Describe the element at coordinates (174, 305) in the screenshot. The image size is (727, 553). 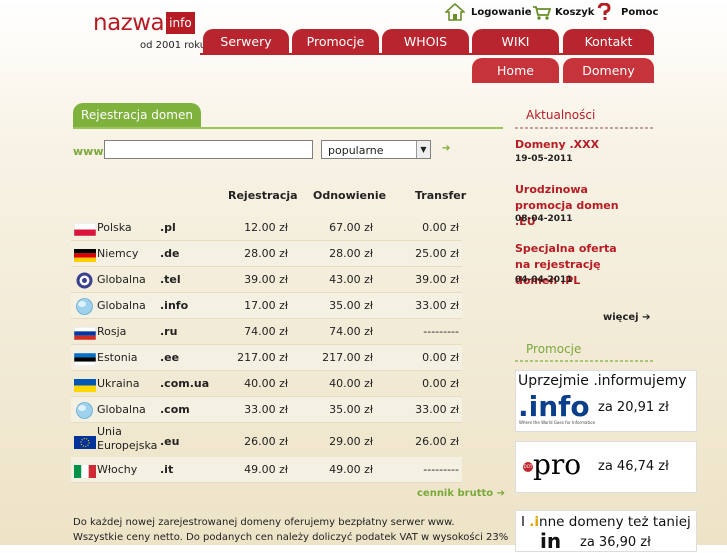
I see `tld-name: .info` at that location.